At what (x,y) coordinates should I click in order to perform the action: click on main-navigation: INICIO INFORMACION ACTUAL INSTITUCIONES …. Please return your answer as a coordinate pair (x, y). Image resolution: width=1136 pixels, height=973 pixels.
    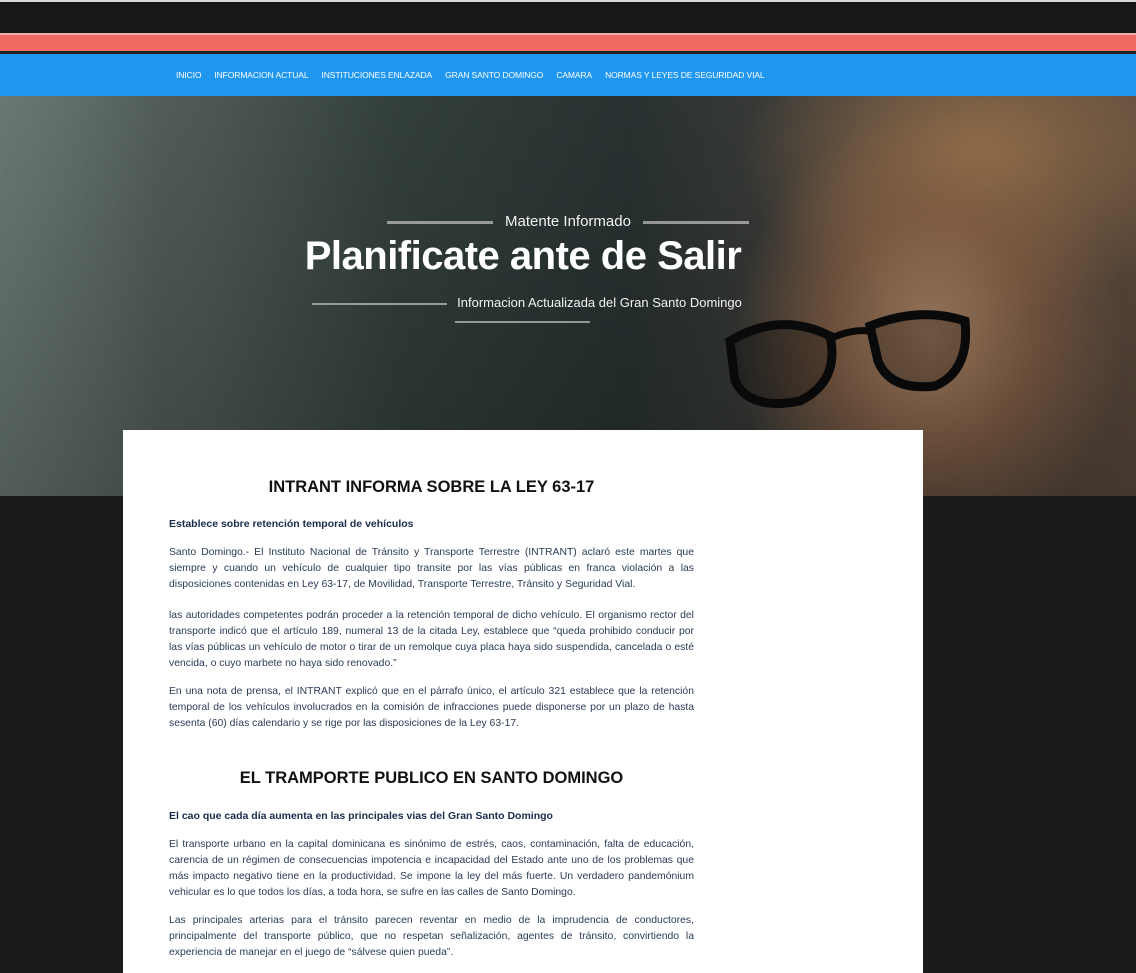
    Looking at the image, I should click on (568, 75).